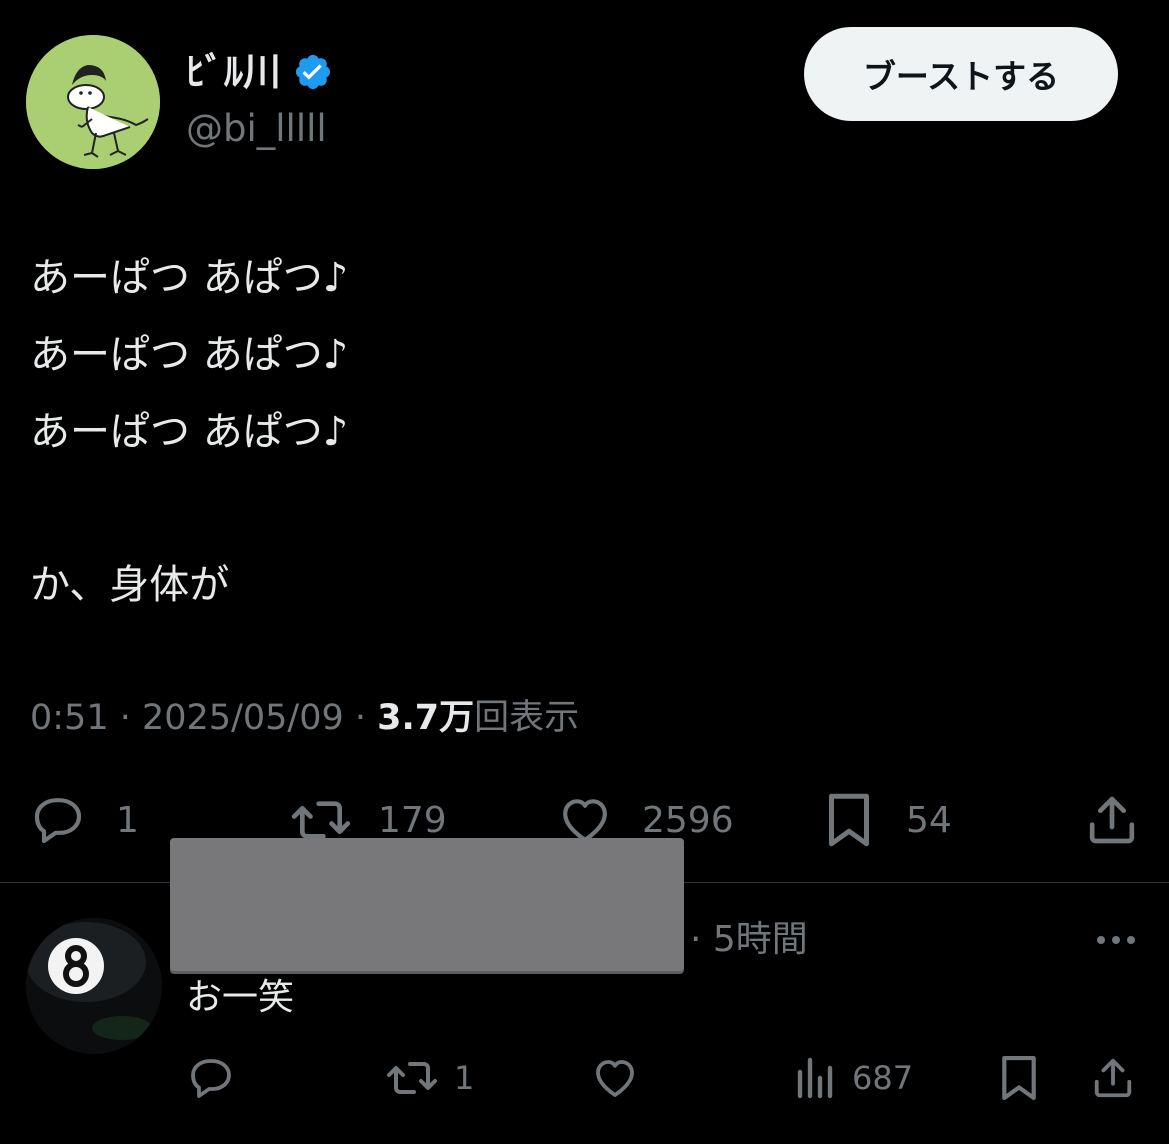 The width and height of the screenshot is (1169, 1144). Describe the element at coordinates (313, 72) in the screenshot. I see `verified-badge-icon` at that location.